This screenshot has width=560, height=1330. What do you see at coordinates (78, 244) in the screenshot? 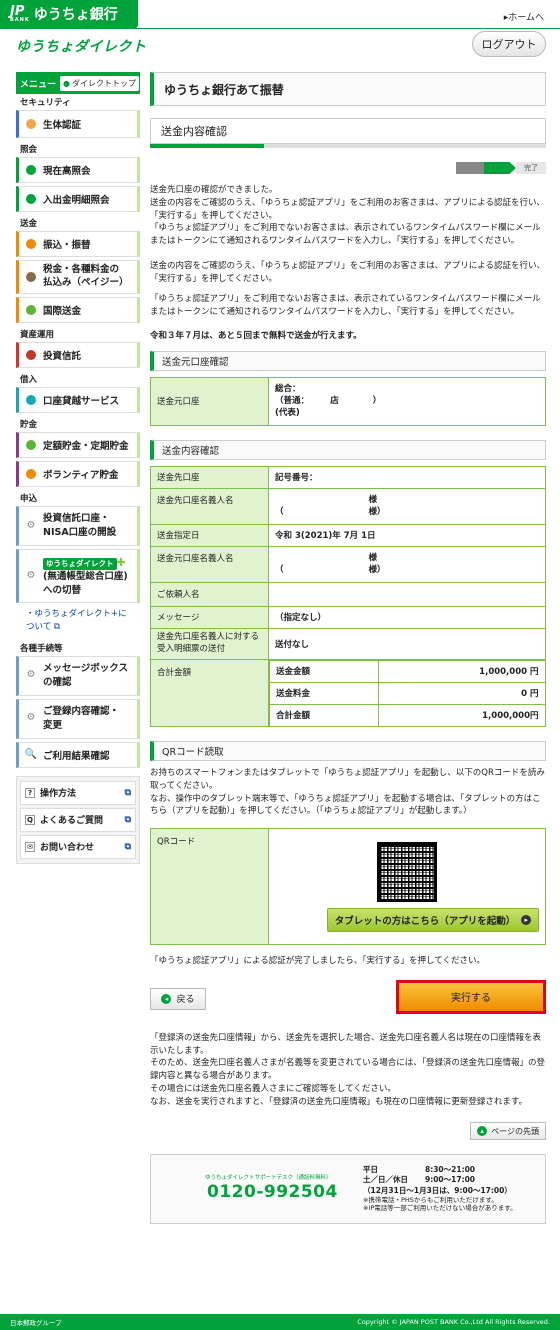
I see `sidebar-item-transfer: 振込・振替` at bounding box center [78, 244].